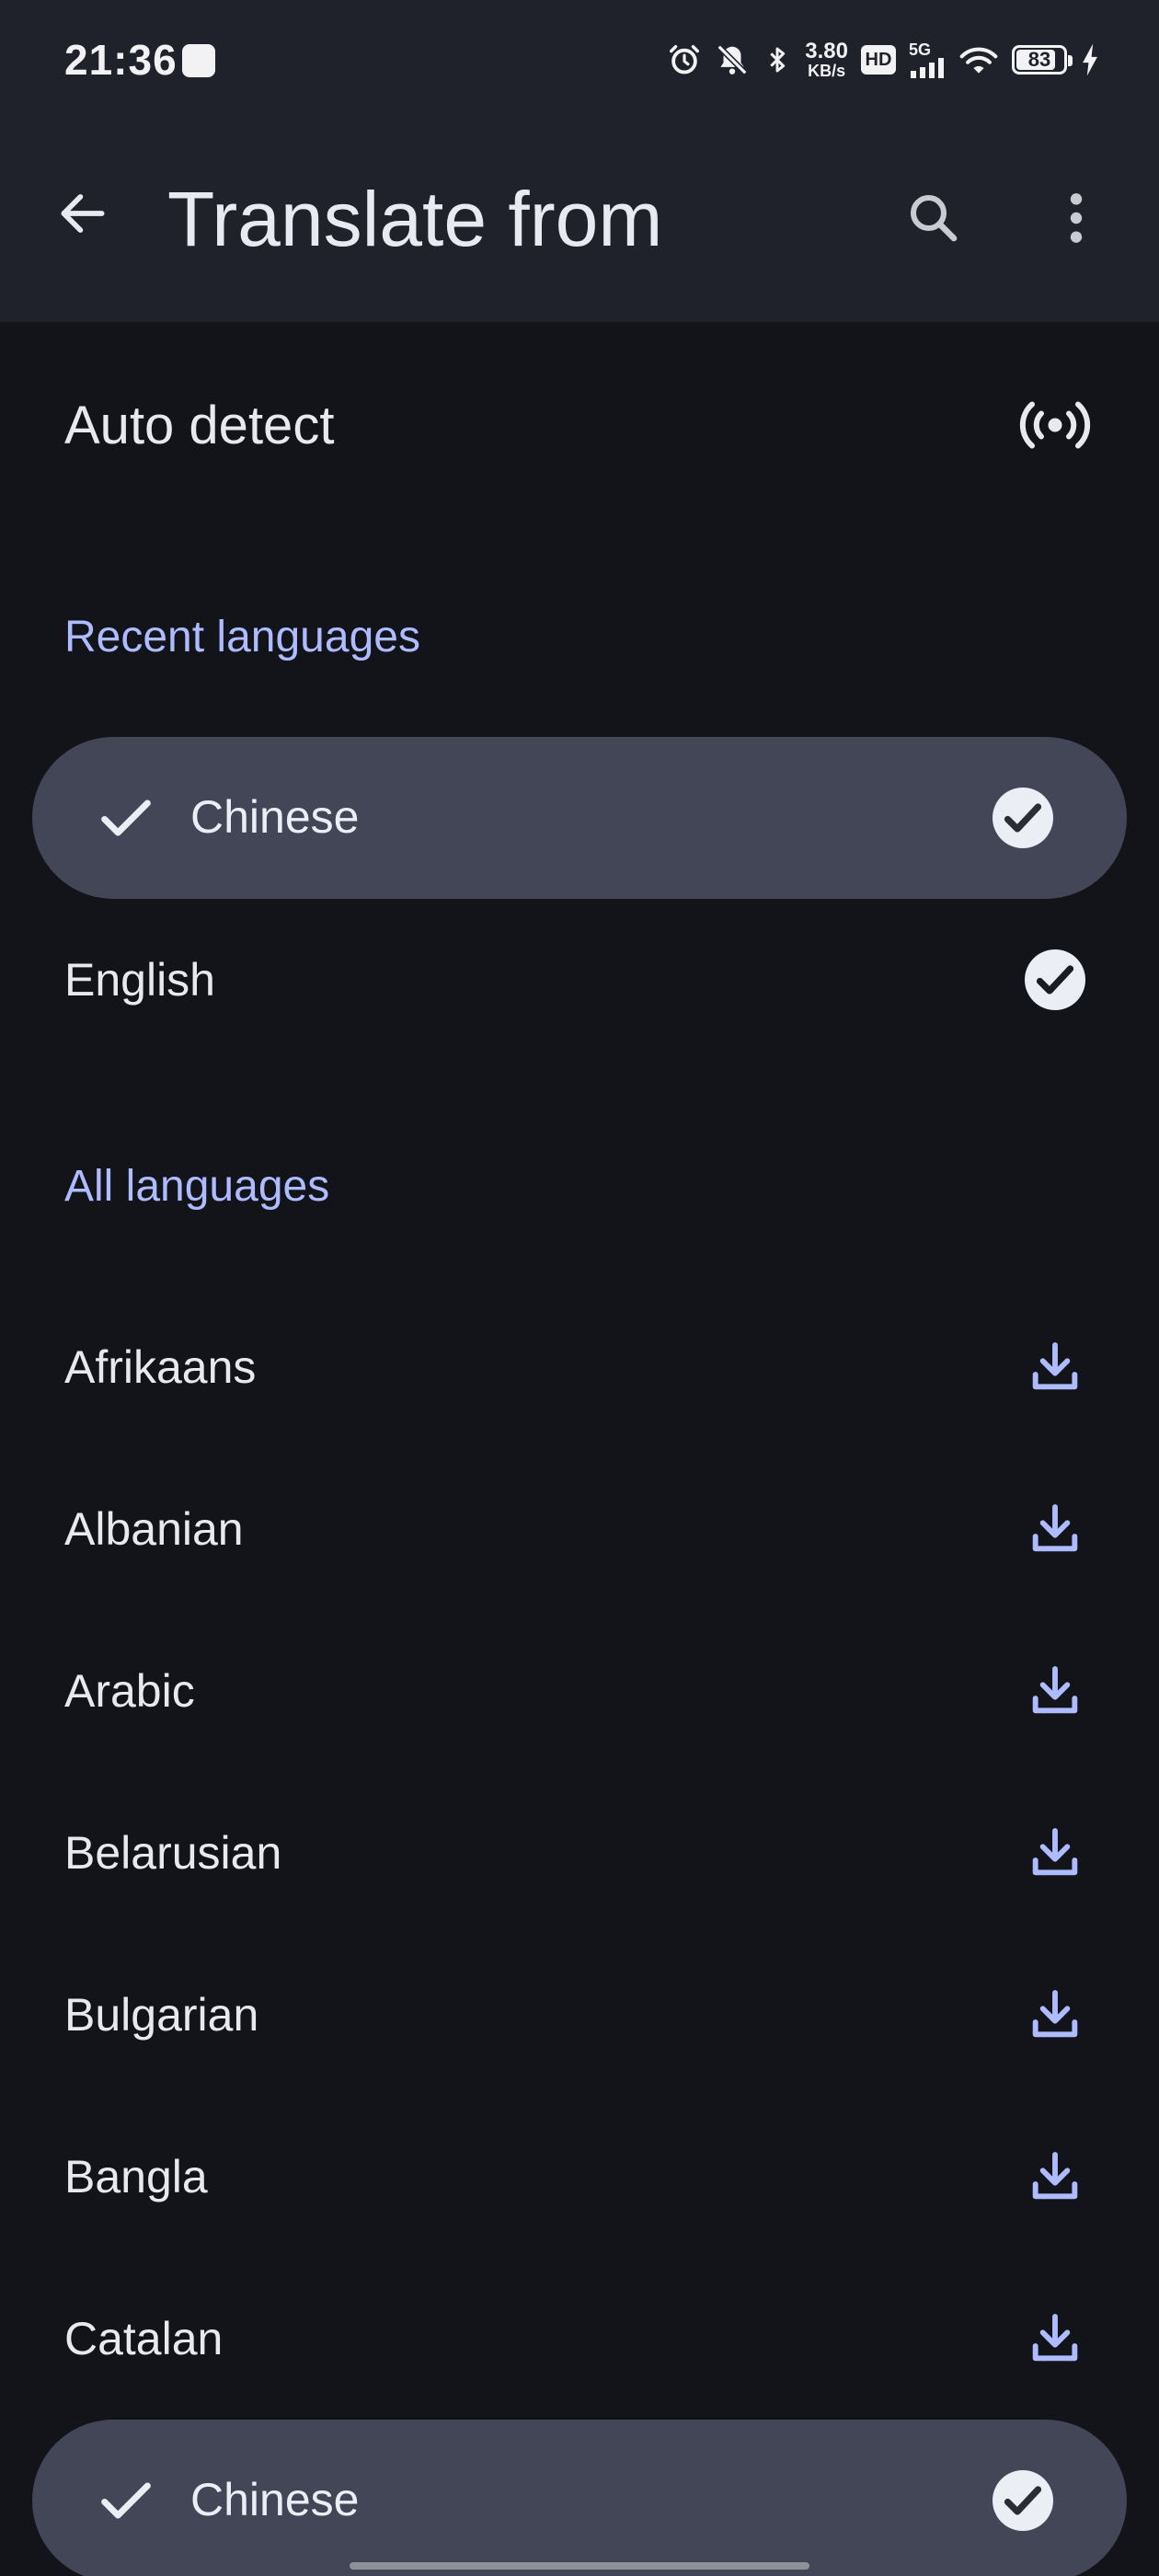 The width and height of the screenshot is (1159, 2576). What do you see at coordinates (136, 2176) in the screenshot?
I see `language-label: Bangla` at bounding box center [136, 2176].